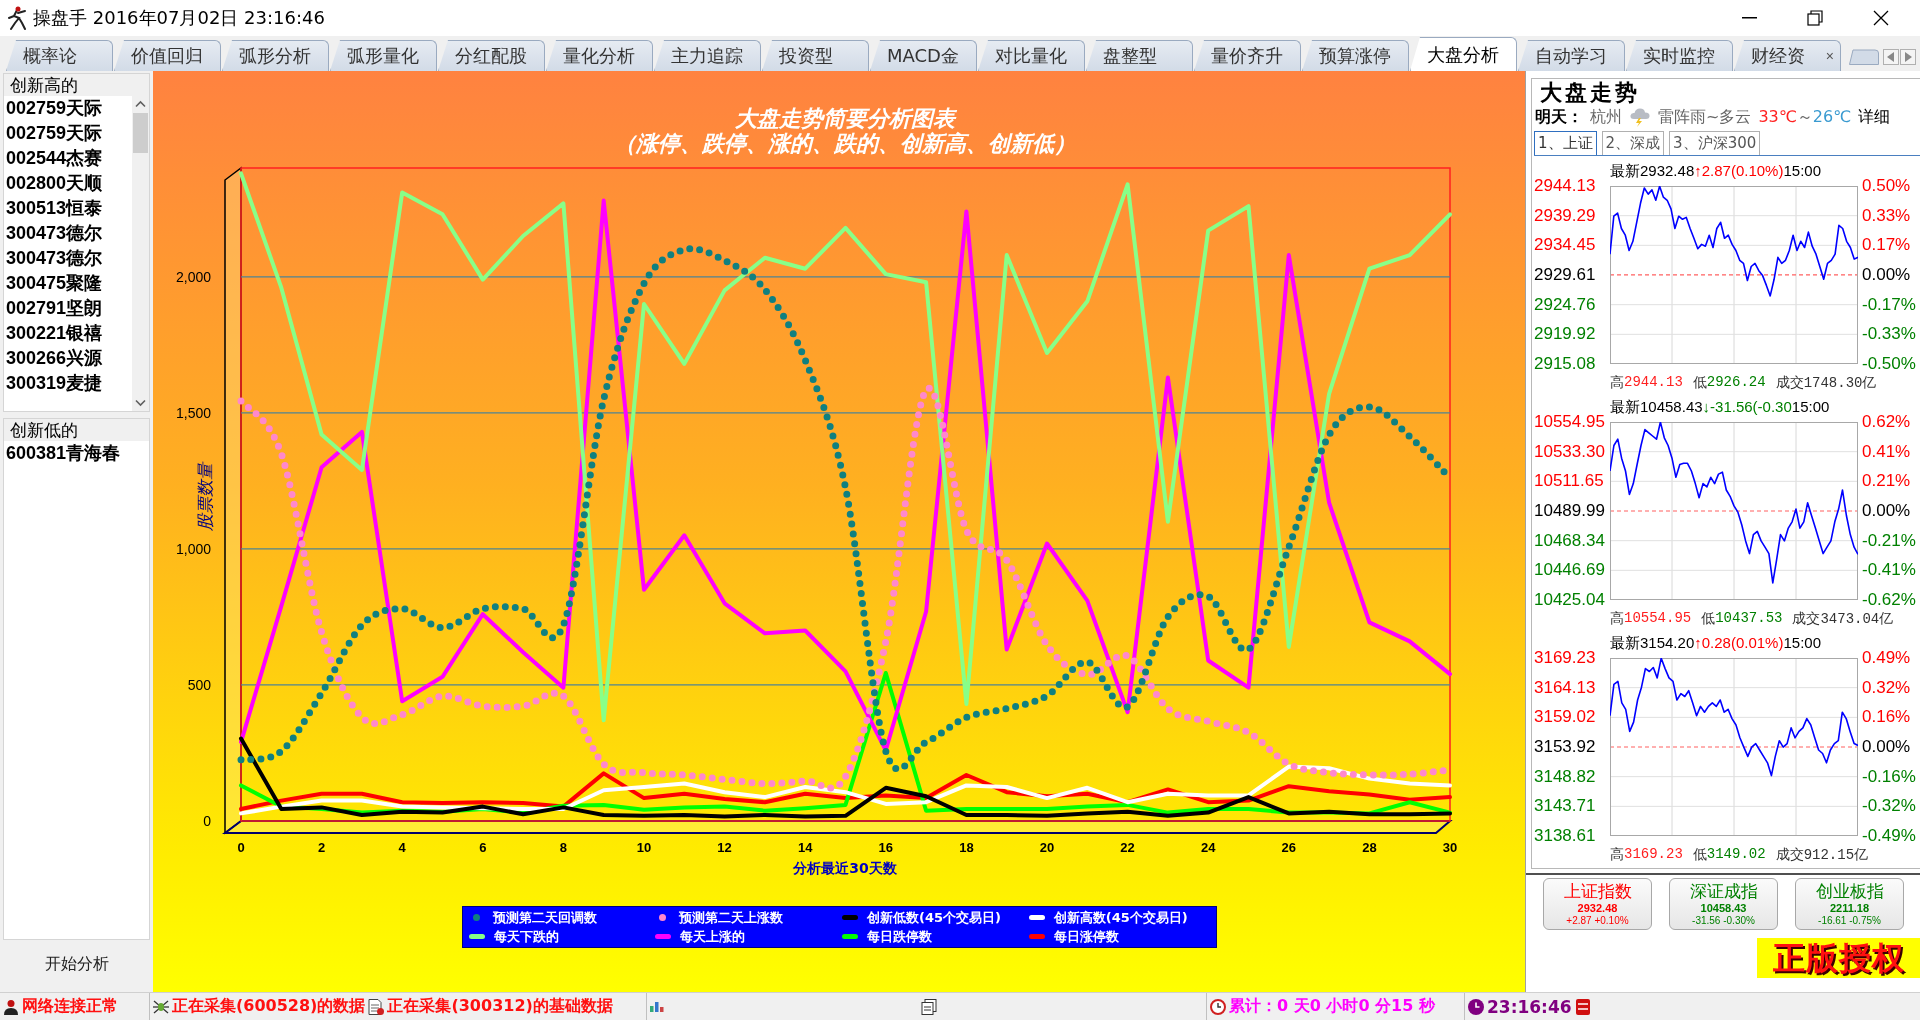  I want to click on stock-list-item: 300221银禧, so click(53, 333).